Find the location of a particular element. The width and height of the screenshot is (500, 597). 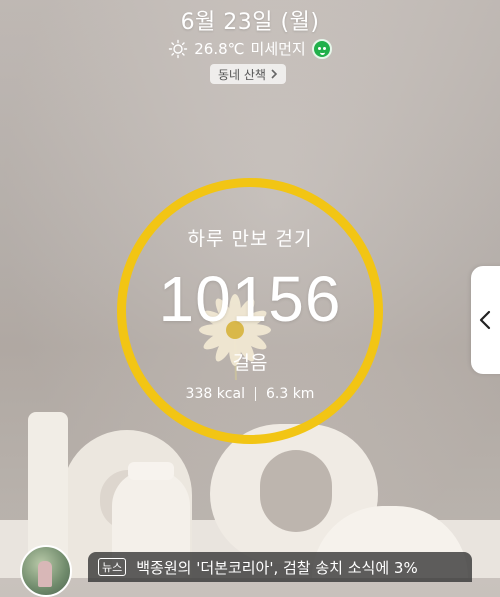

calories-label: 338 kcal is located at coordinates (215, 394).